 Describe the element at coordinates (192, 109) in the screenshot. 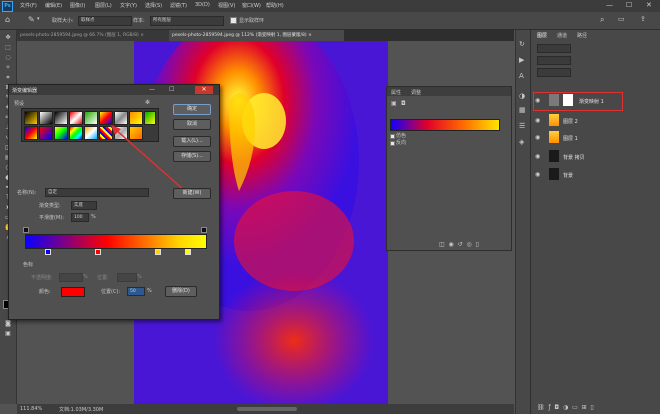

I see `ok-button: 确定` at that location.